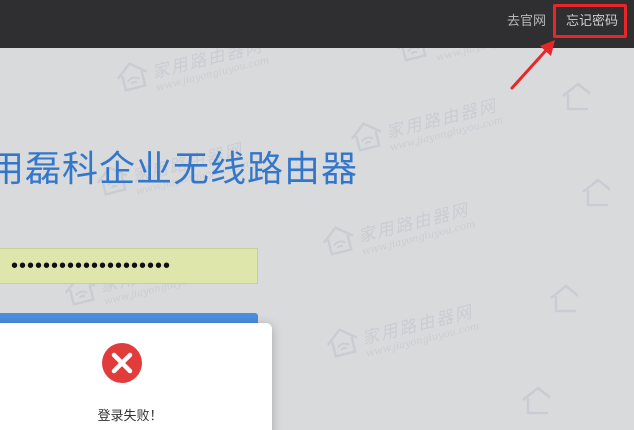  What do you see at coordinates (129, 266) in the screenshot?
I see `password-input` at bounding box center [129, 266].